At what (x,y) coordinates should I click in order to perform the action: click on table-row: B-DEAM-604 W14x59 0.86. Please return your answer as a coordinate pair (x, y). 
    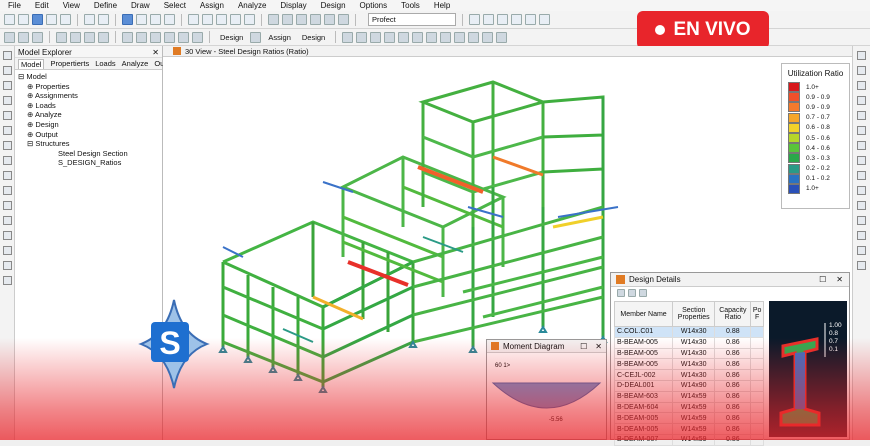
    Looking at the image, I should click on (688, 407).